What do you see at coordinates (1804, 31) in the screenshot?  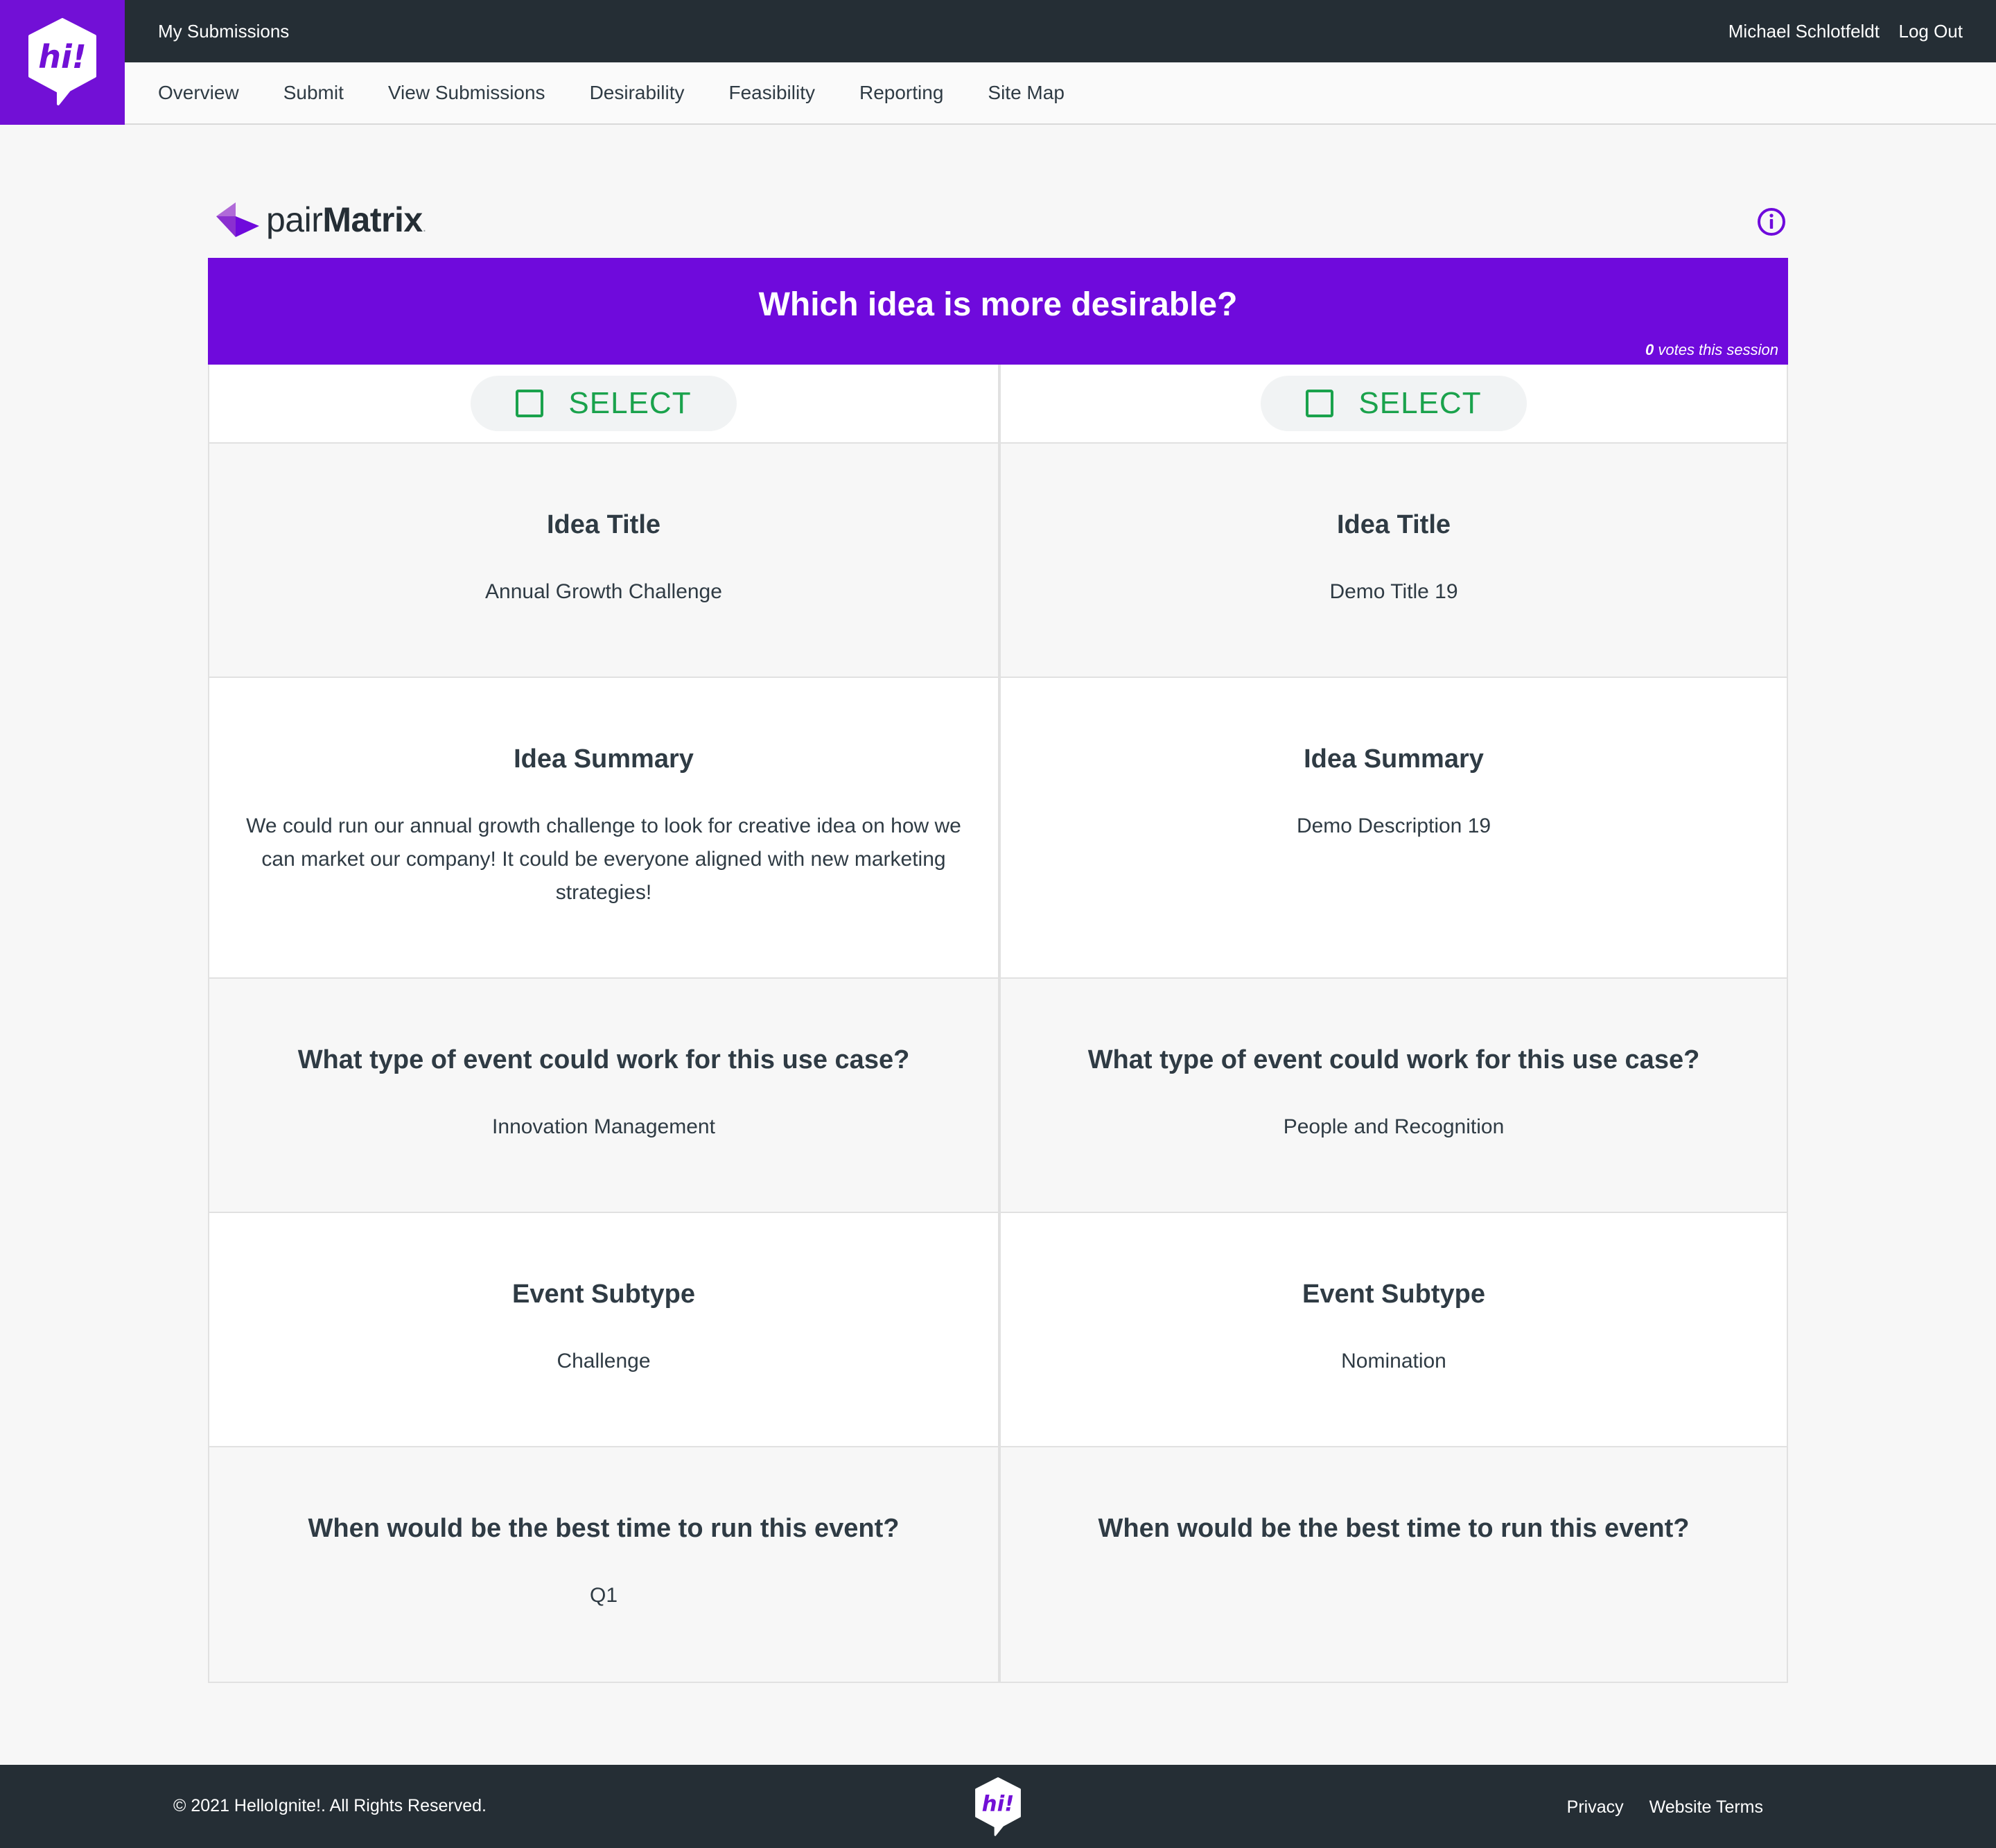 I see `user-name: Michael Schlotfeldt` at bounding box center [1804, 31].